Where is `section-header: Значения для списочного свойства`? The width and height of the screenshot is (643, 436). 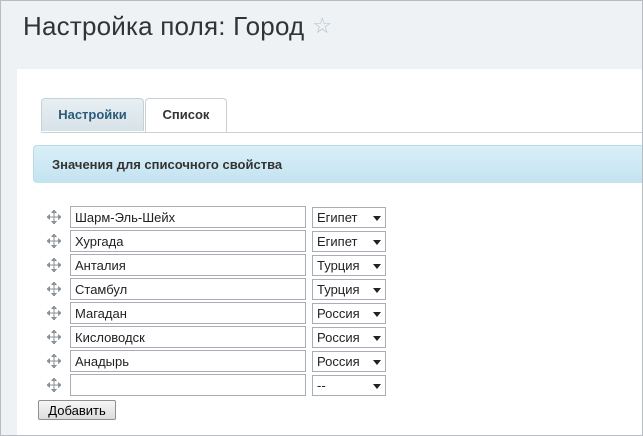 section-header: Значения для списочного свойства is located at coordinates (337, 164).